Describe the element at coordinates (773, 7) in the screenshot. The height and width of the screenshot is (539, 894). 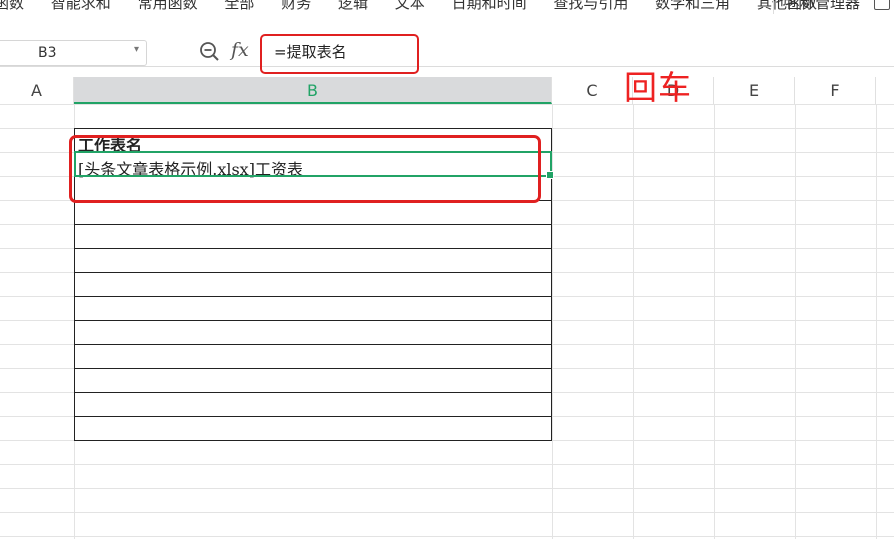
I see `ribbon-separator` at that location.